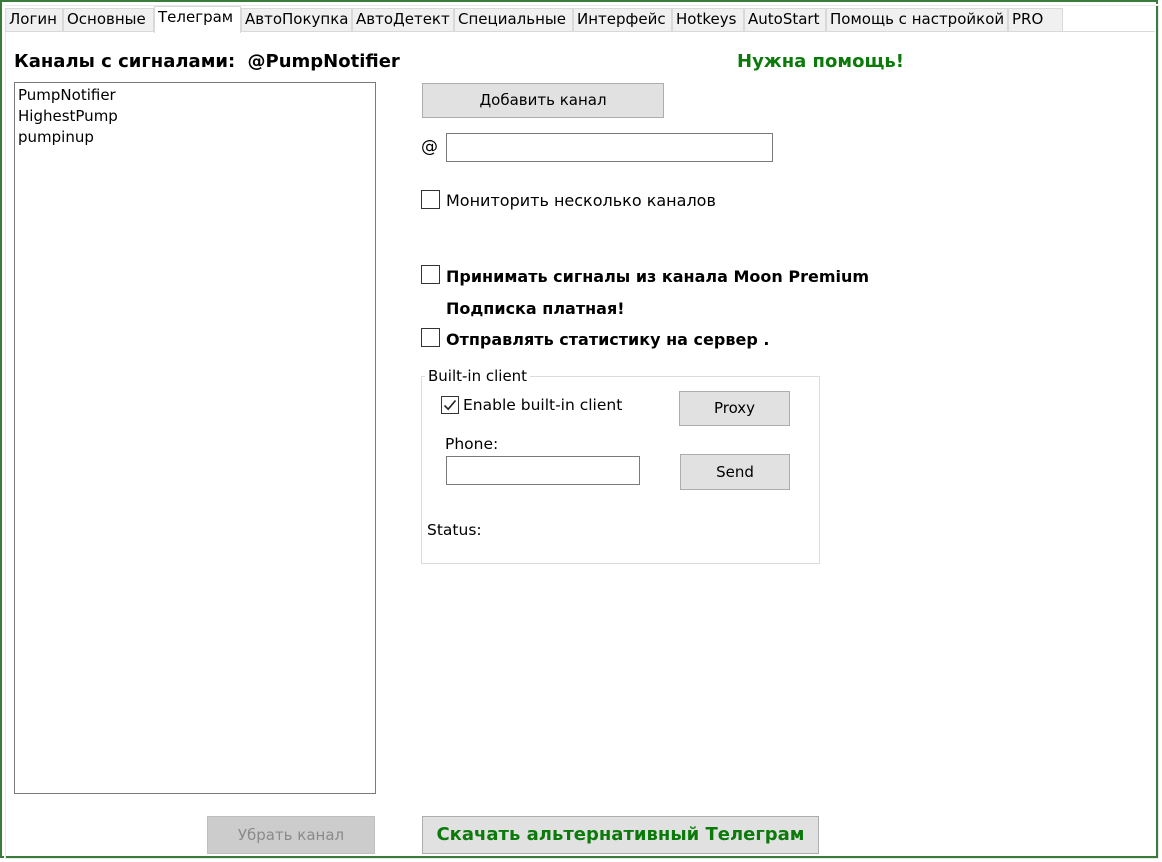 This screenshot has width=1162, height=862. Describe the element at coordinates (478, 376) in the screenshot. I see `builtin-client-group-title: Built-in client` at that location.